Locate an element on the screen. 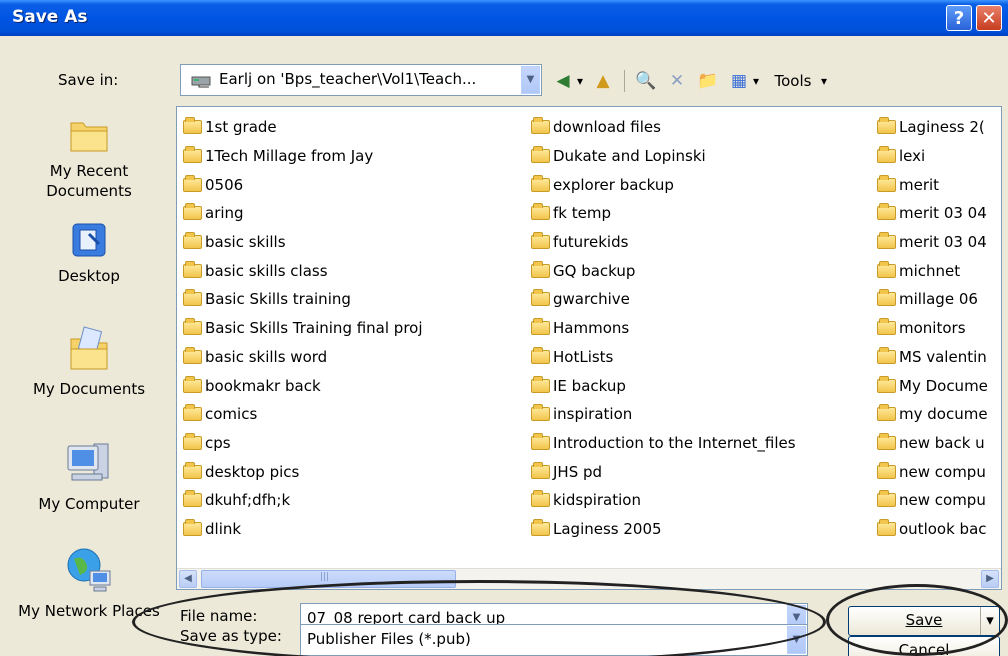  scroll-thumb: ||| is located at coordinates (328, 579).